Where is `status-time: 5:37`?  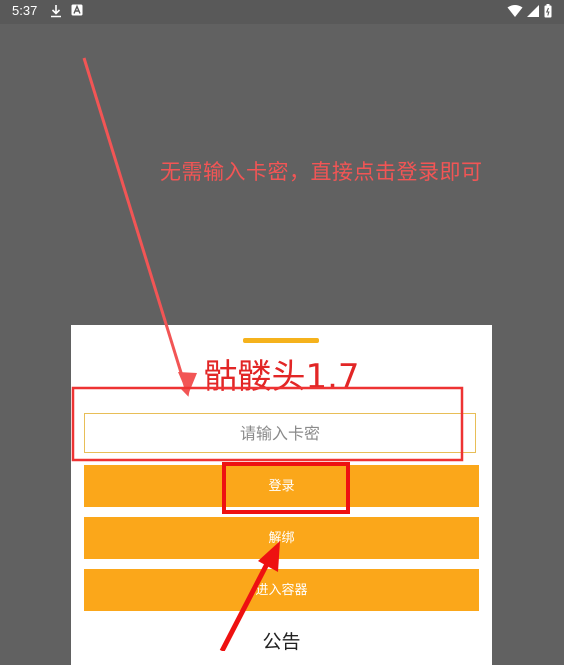 status-time: 5:37 is located at coordinates (25, 10).